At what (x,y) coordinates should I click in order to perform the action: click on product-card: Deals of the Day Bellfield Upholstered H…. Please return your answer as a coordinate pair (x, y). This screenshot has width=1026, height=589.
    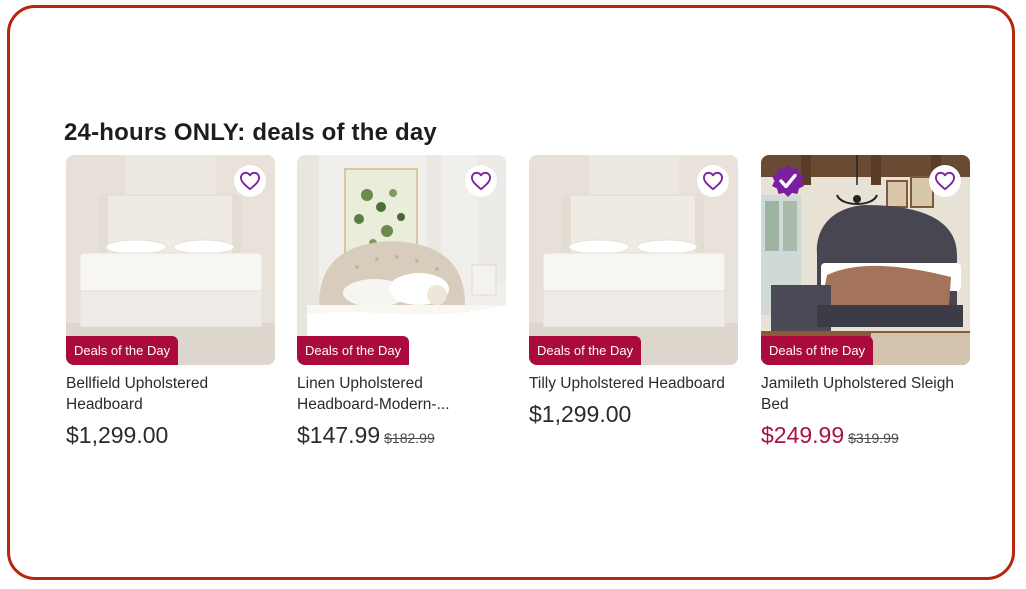
    Looking at the image, I should click on (171, 302).